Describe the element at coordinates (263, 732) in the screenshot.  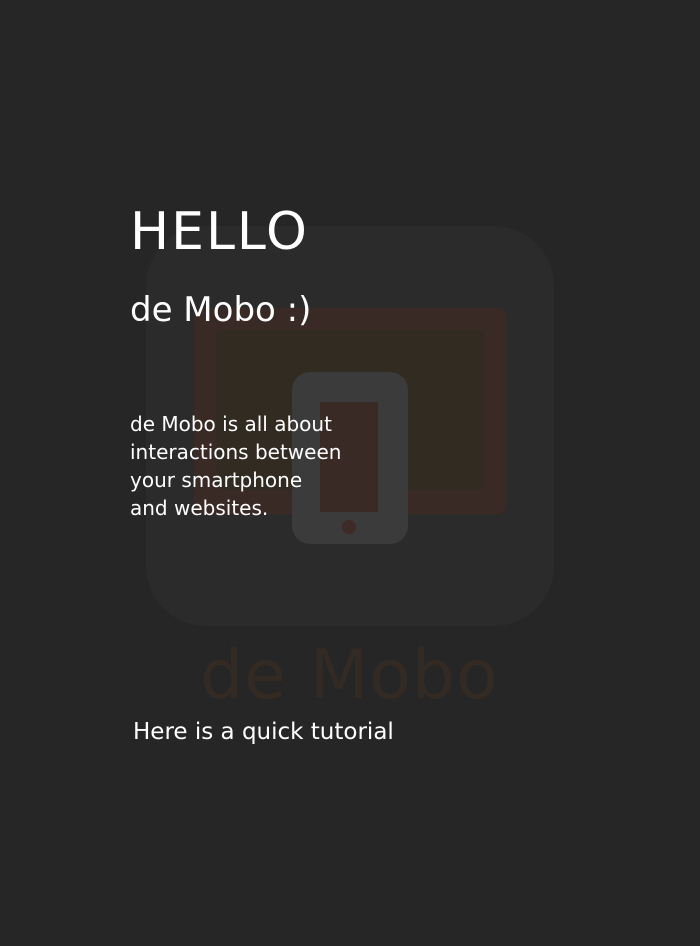
I see `tutorial-link: Here is a quick tutorial` at that location.